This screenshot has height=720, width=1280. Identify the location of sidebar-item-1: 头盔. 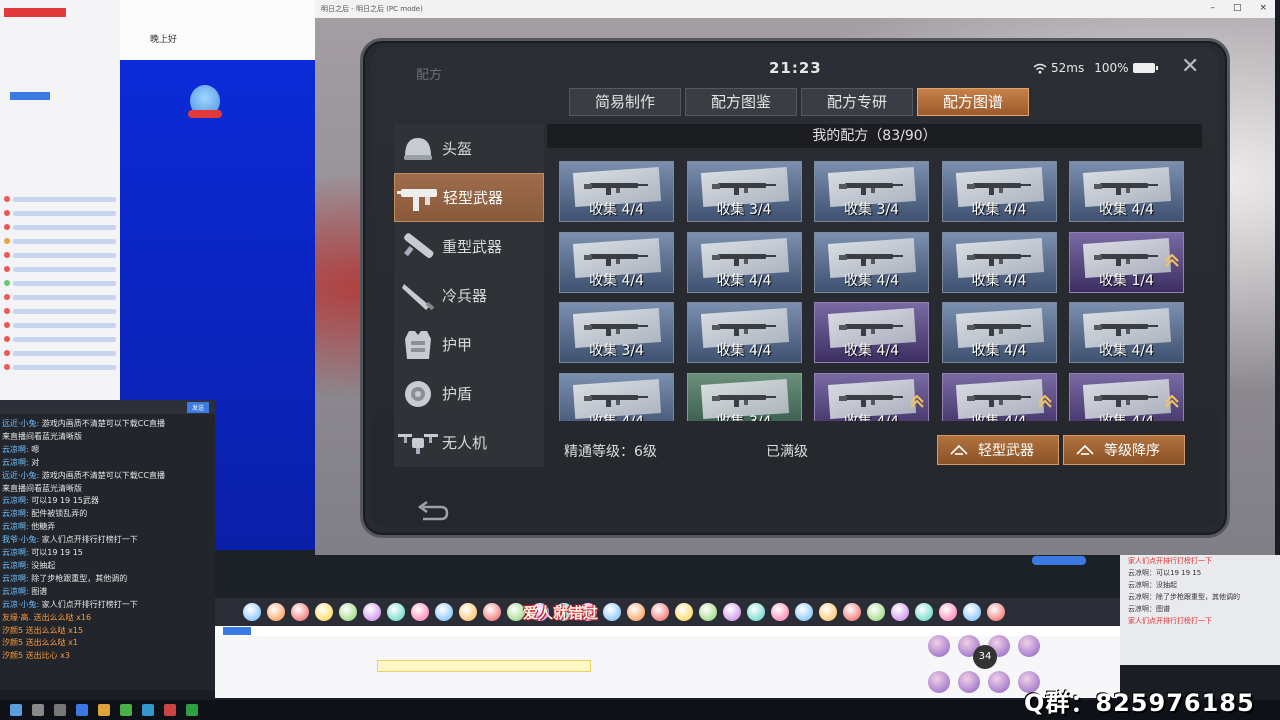
(469, 148).